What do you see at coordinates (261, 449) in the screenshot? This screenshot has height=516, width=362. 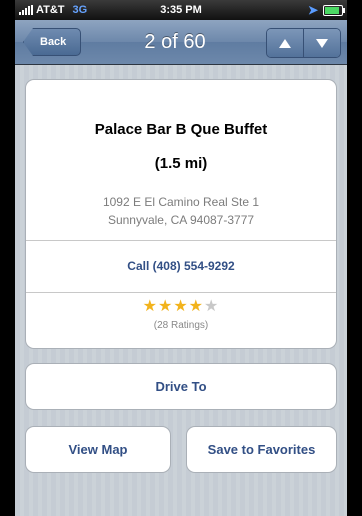 I see `save-to-favorites-button: Save to Favorites` at bounding box center [261, 449].